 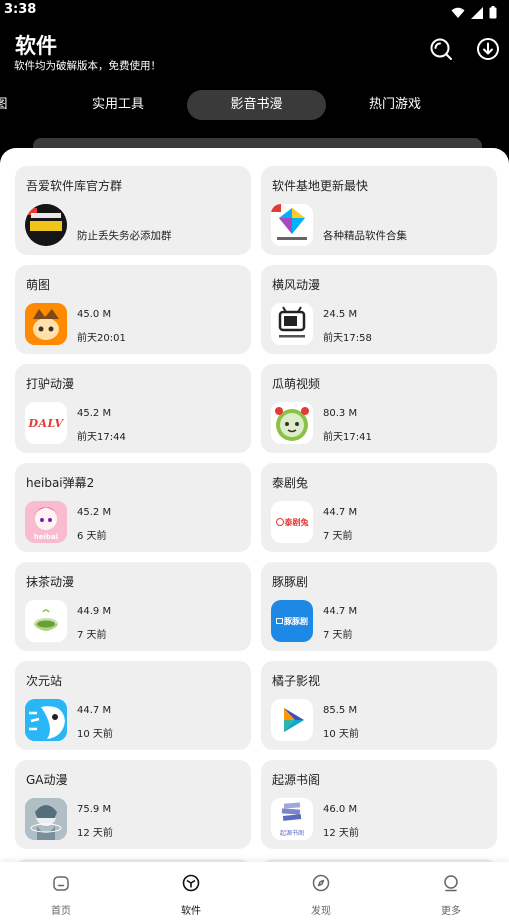 I want to click on taijutu-logo-text: 泰剧兔, so click(x=296, y=522).